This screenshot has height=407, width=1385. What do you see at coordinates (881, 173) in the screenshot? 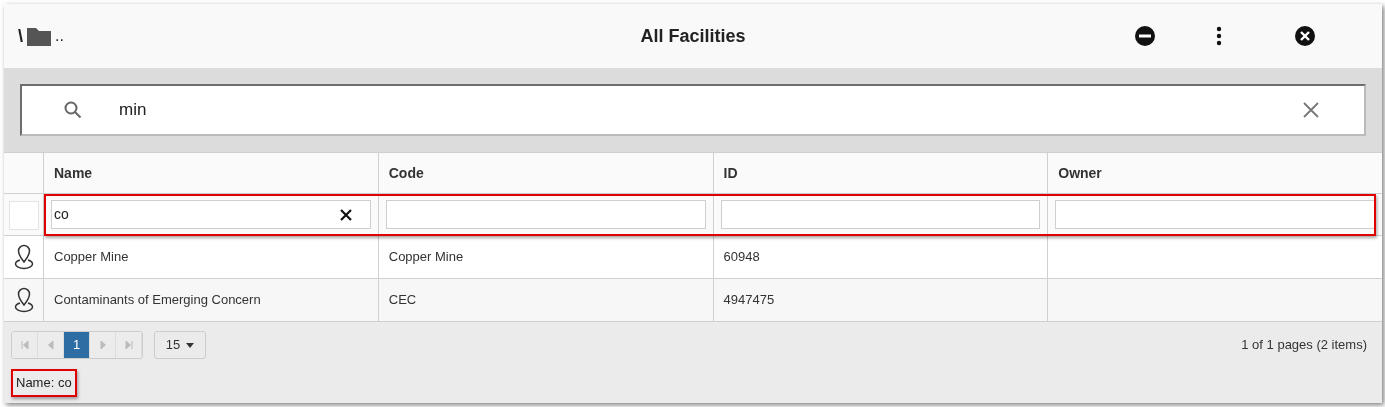
I see `column-header: ID` at bounding box center [881, 173].